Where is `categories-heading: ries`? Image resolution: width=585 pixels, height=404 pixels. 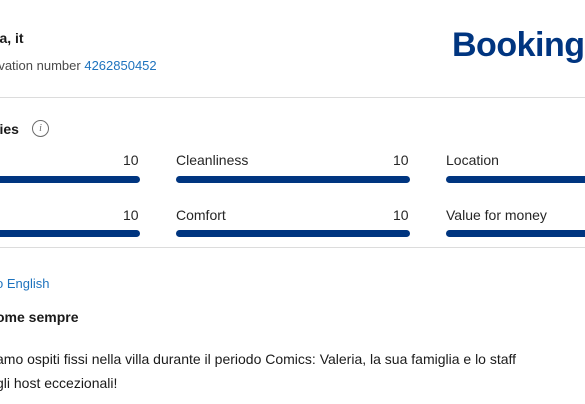
categories-heading: ries is located at coordinates (9, 129).